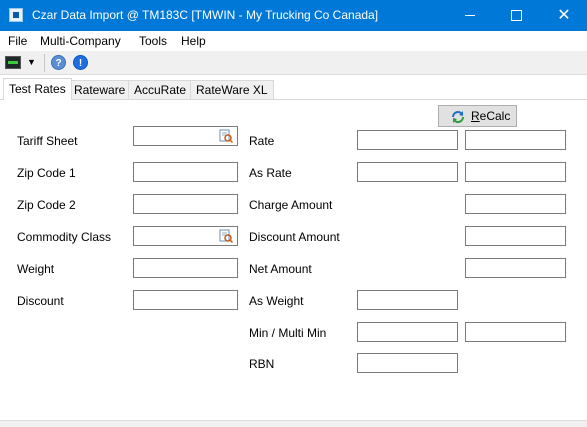  What do you see at coordinates (291, 205) in the screenshot?
I see `charge-amount-label: Charge Amount` at bounding box center [291, 205].